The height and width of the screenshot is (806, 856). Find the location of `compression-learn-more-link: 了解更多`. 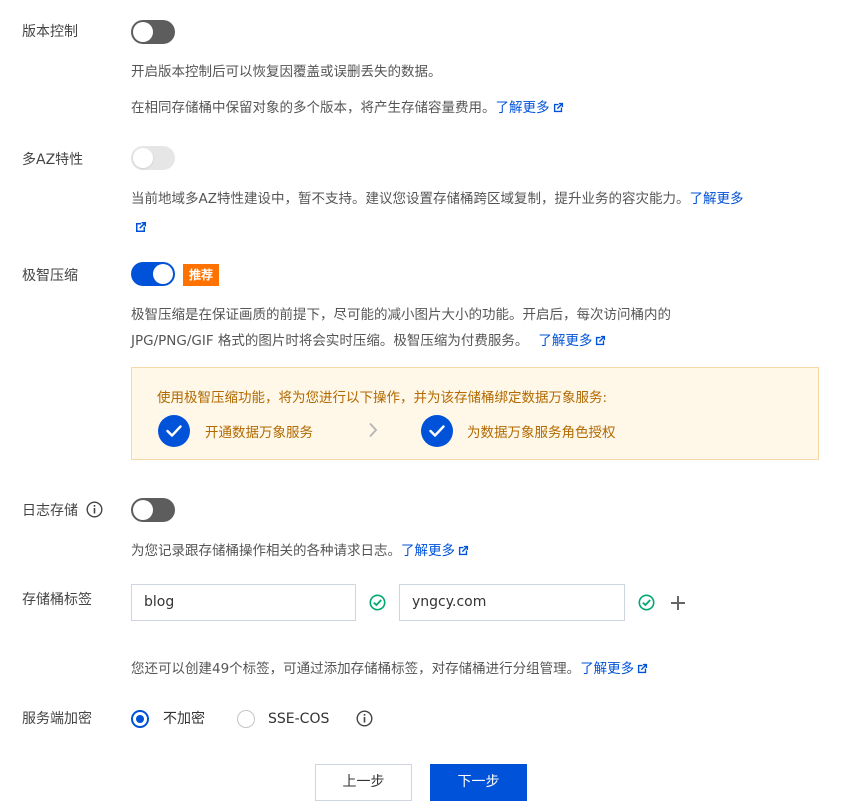

compression-learn-more-link: 了解更多 is located at coordinates (572, 341).